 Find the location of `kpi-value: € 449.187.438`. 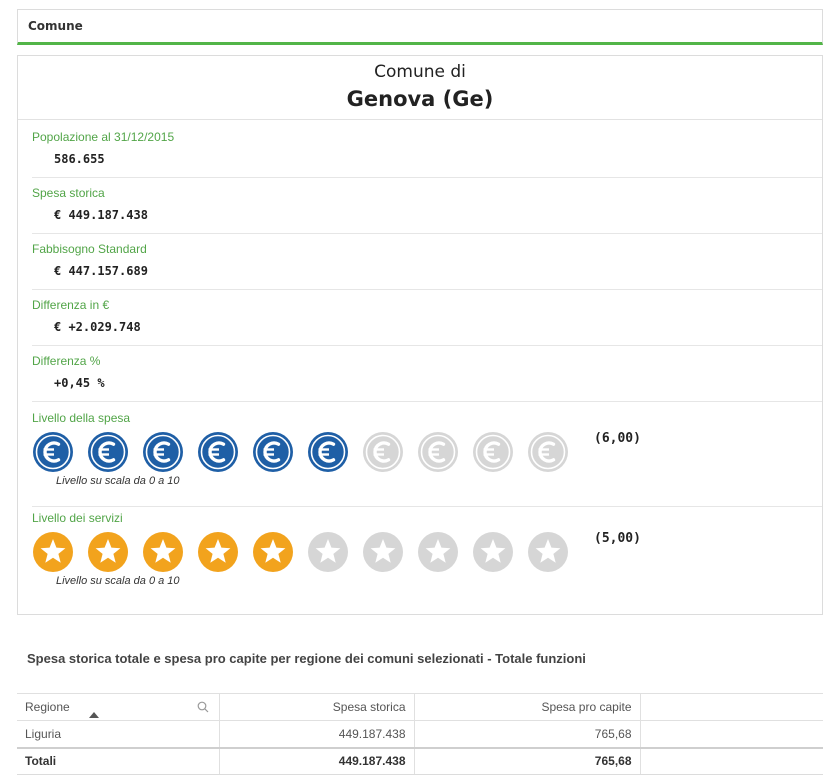

kpi-value: € 449.187.438 is located at coordinates (101, 215).